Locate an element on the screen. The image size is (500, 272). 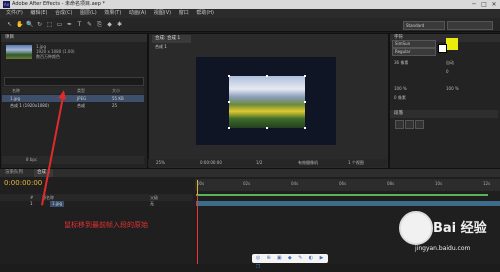
work-area-bar is located at coordinates (342, 195).